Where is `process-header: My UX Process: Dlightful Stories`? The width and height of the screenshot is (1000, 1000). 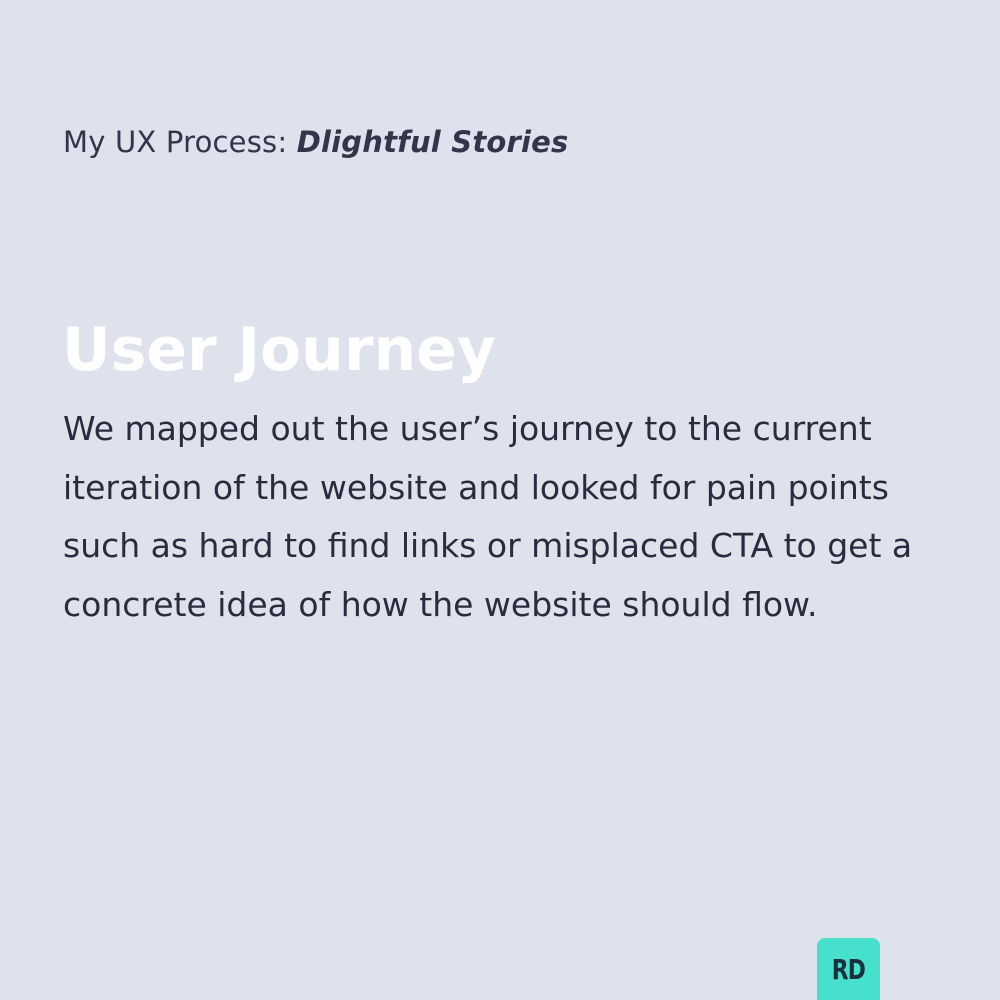
process-header: My UX Process: Dlightful Stories is located at coordinates (315, 142).